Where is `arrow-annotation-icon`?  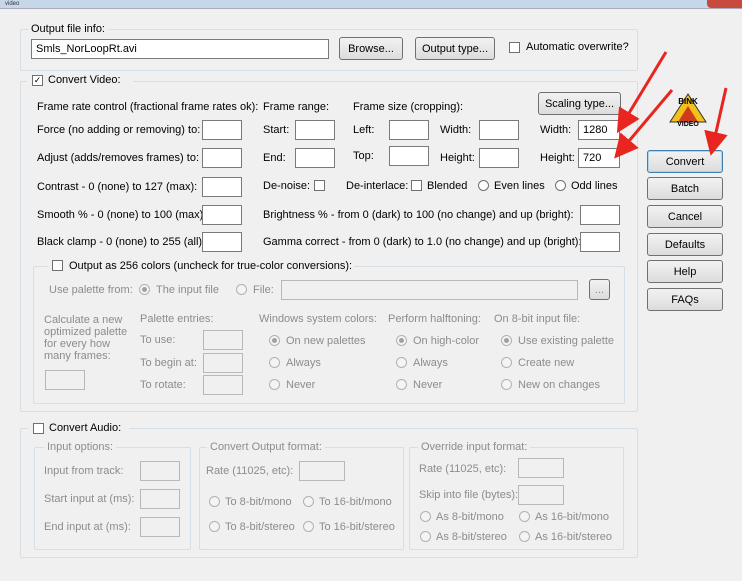 arrow-annotation-icon is located at coordinates (671, 105).